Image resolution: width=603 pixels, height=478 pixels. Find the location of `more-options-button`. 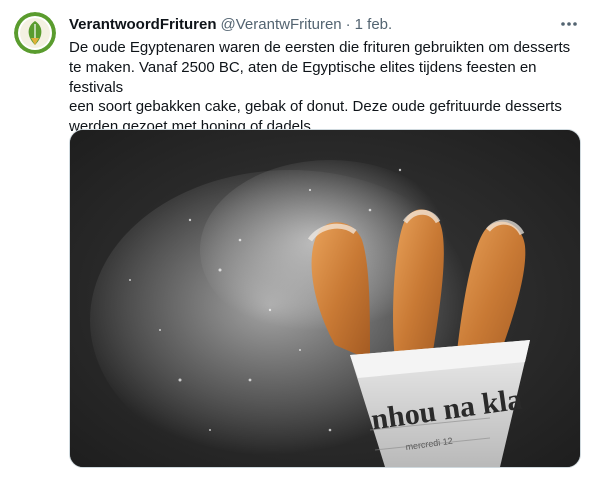

more-options-button is located at coordinates (569, 24).